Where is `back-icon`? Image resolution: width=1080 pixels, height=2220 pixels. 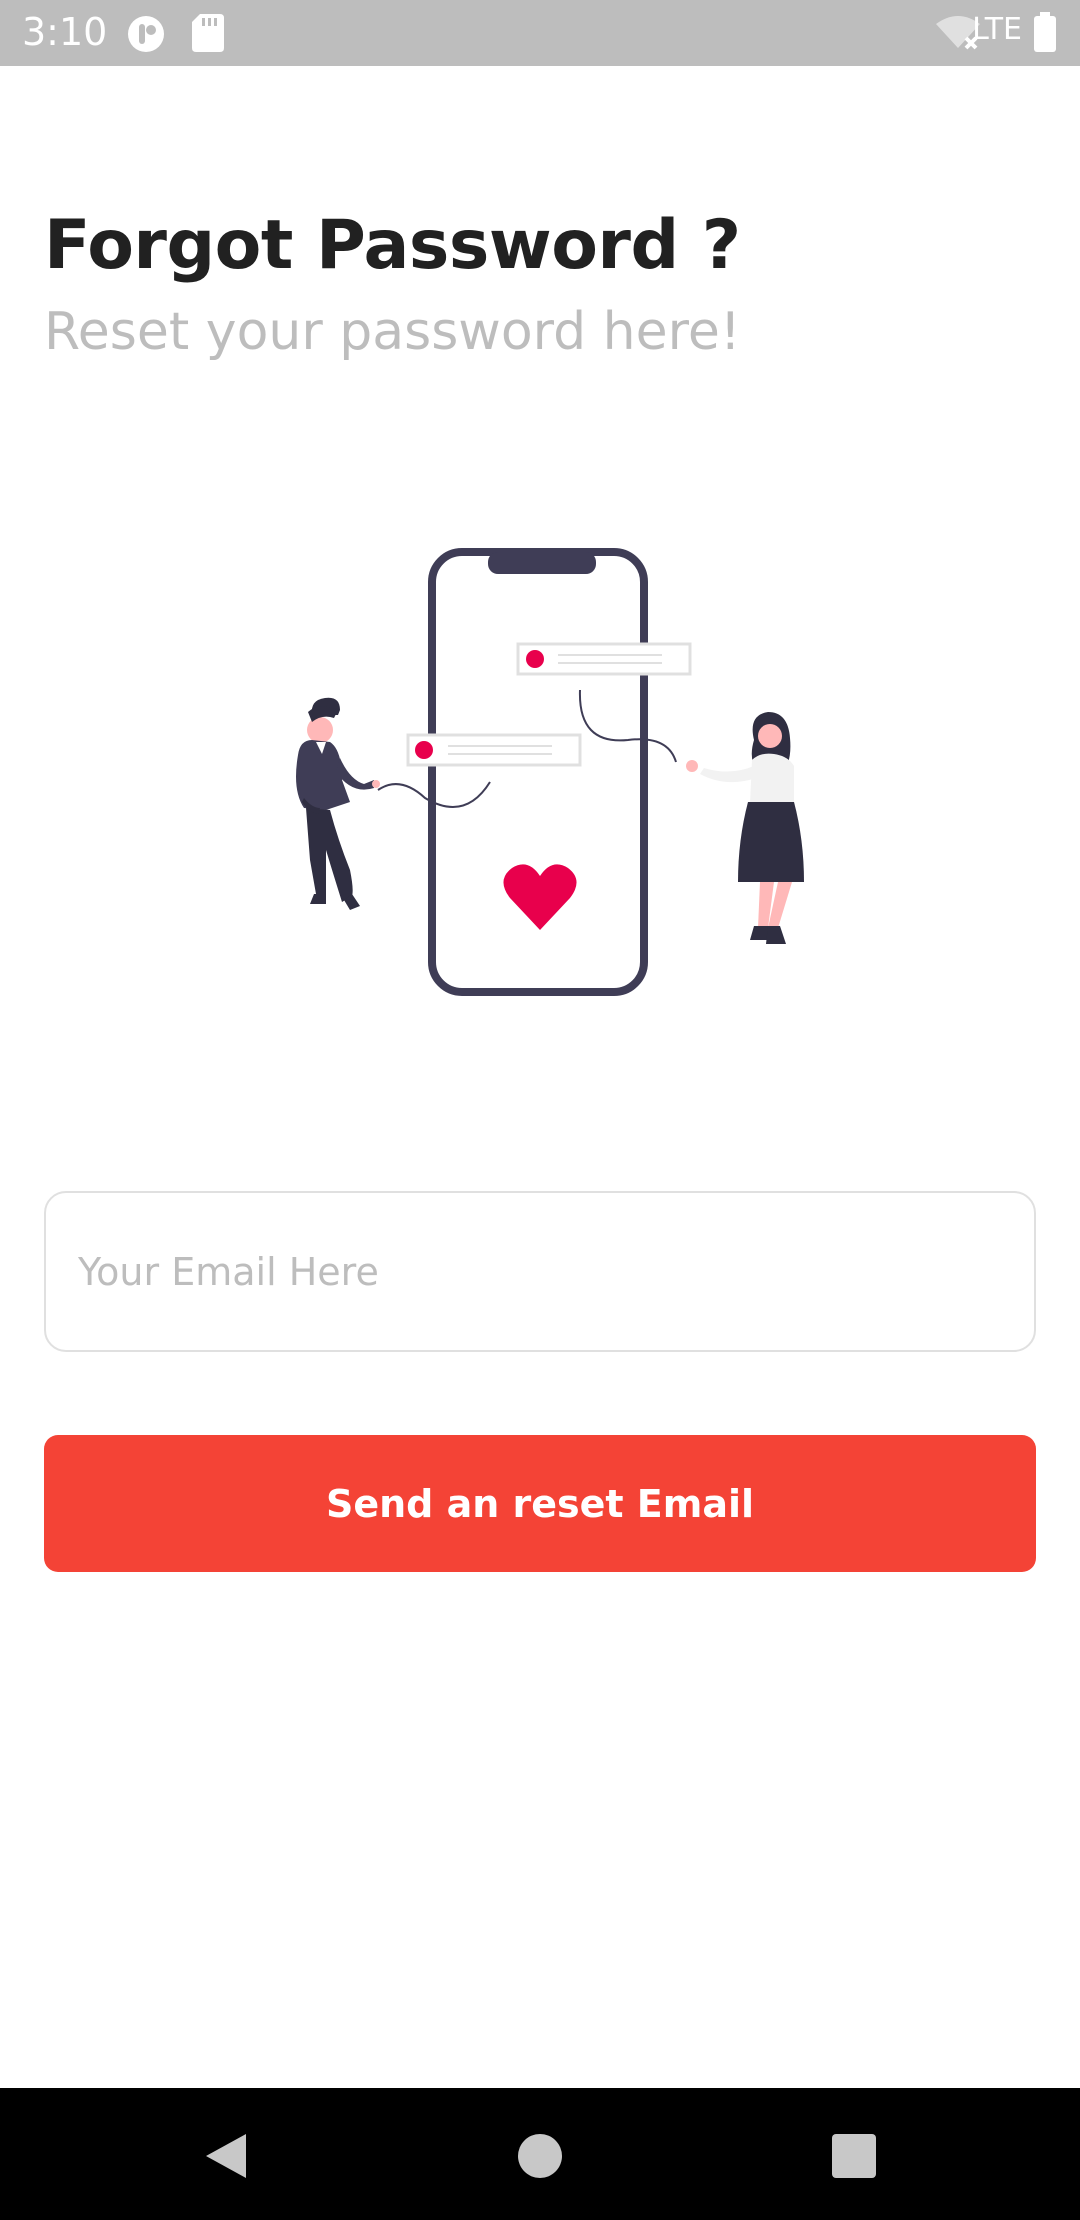 back-icon is located at coordinates (226, 2156).